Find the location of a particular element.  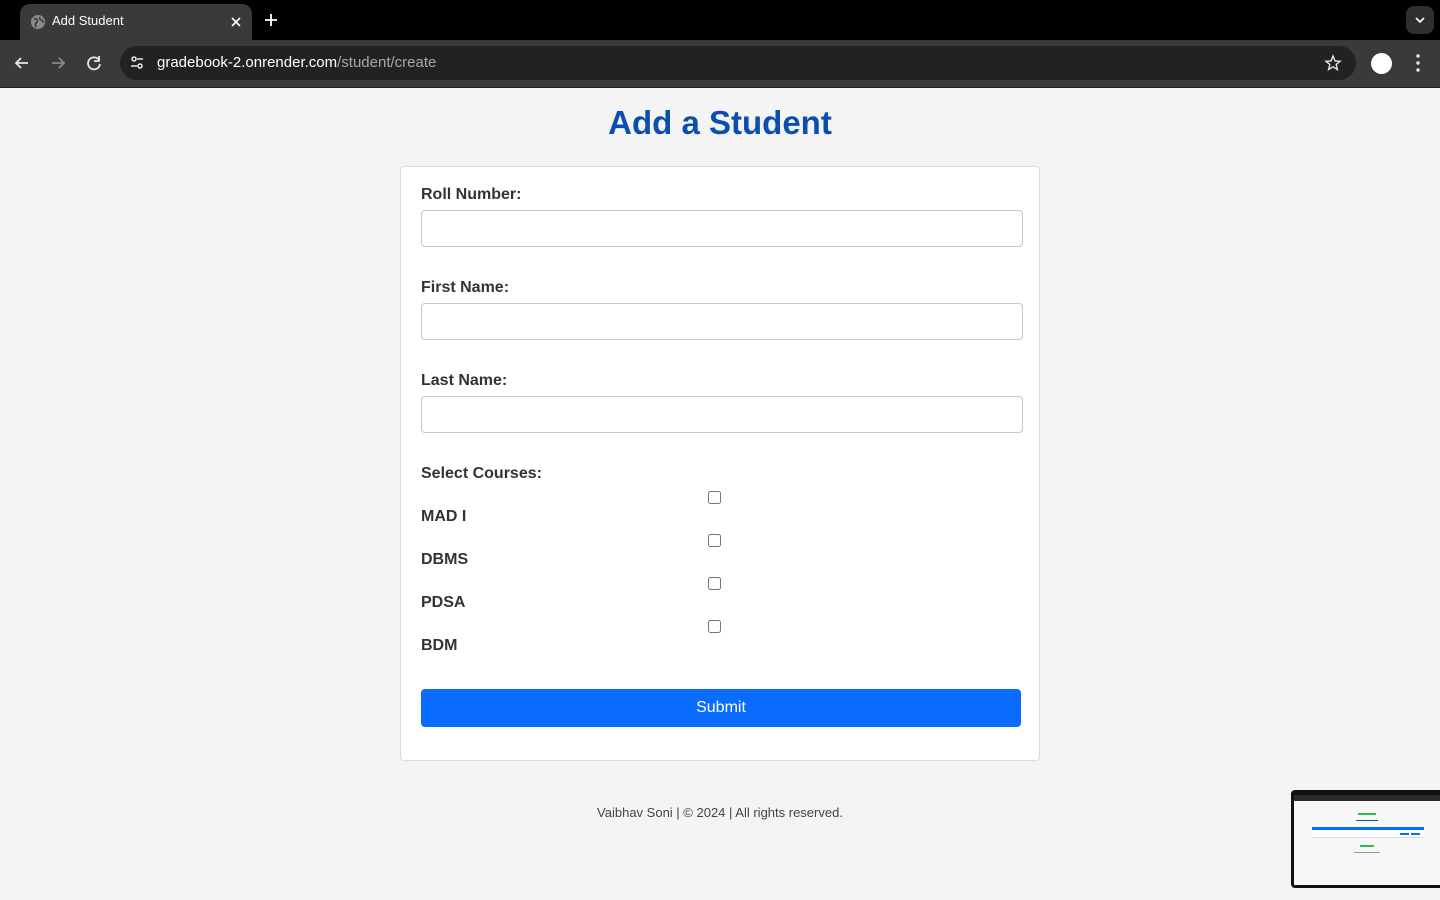

tab-title: Add Student is located at coordinates (88, 20).